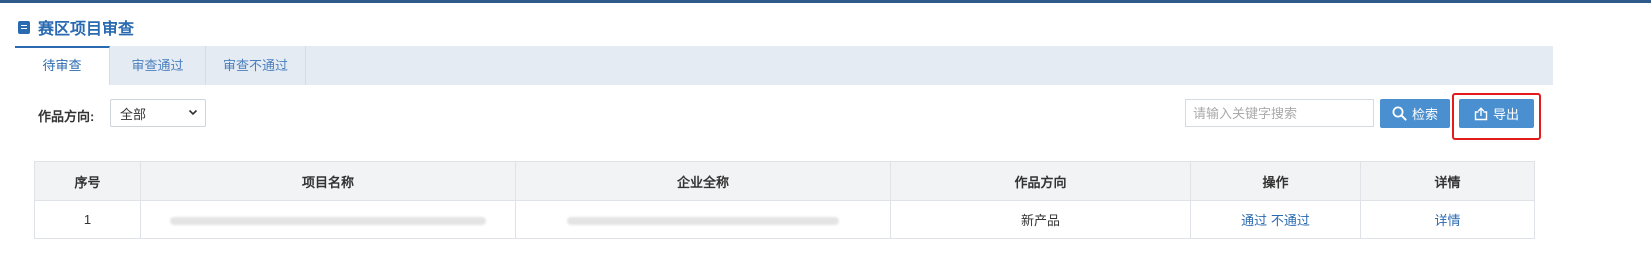  I want to click on details-link: 详情, so click(1447, 220).